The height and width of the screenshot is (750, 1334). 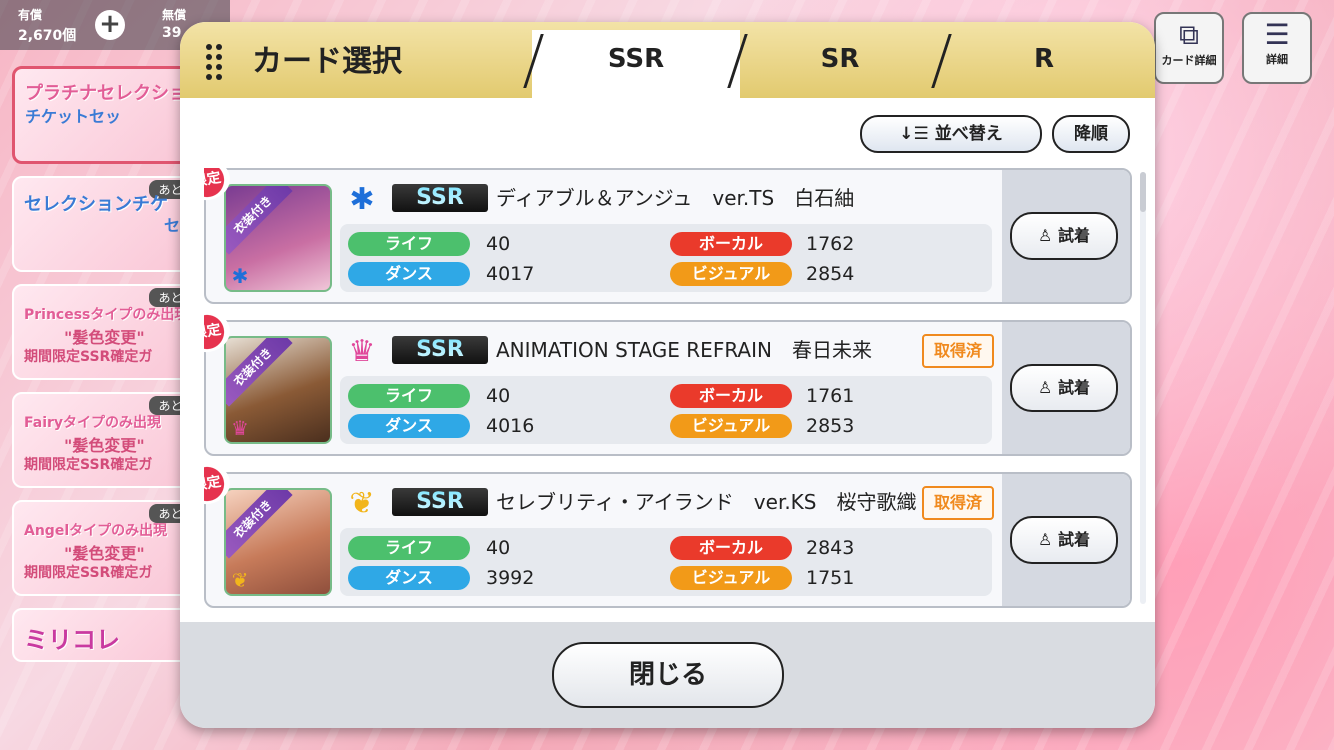 I want to click on banner-title: Angelタイプのみ出現, so click(x=96, y=531).